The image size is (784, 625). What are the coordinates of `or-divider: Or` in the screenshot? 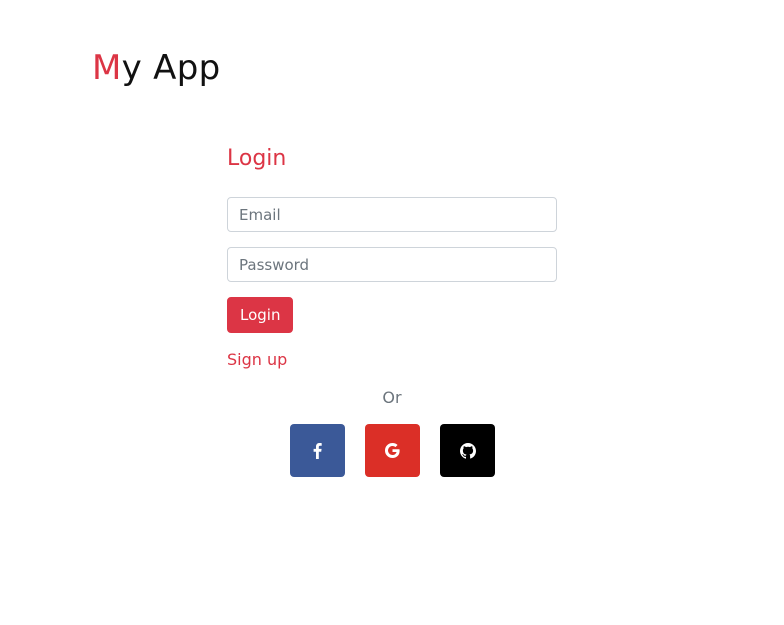 It's located at (392, 397).